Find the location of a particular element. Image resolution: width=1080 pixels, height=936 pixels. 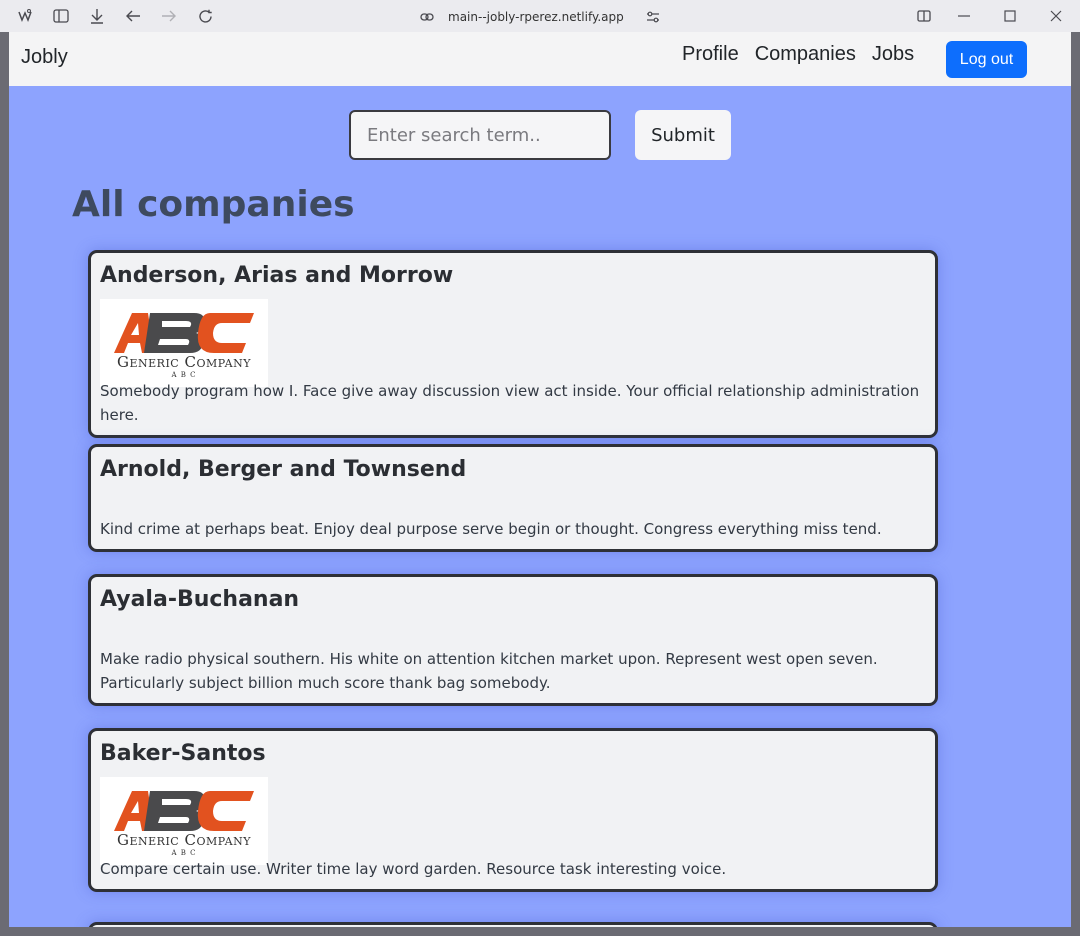

company-name: Baker-Santos is located at coordinates (183, 753).